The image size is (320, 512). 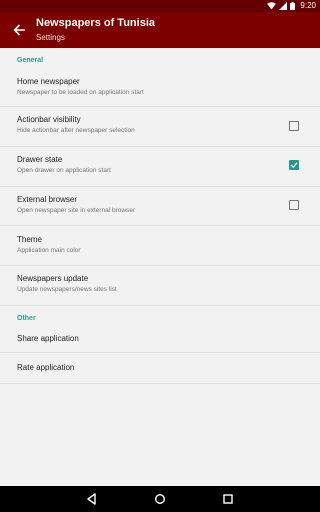 I want to click on pref-summary: Application main color, so click(x=49, y=250).